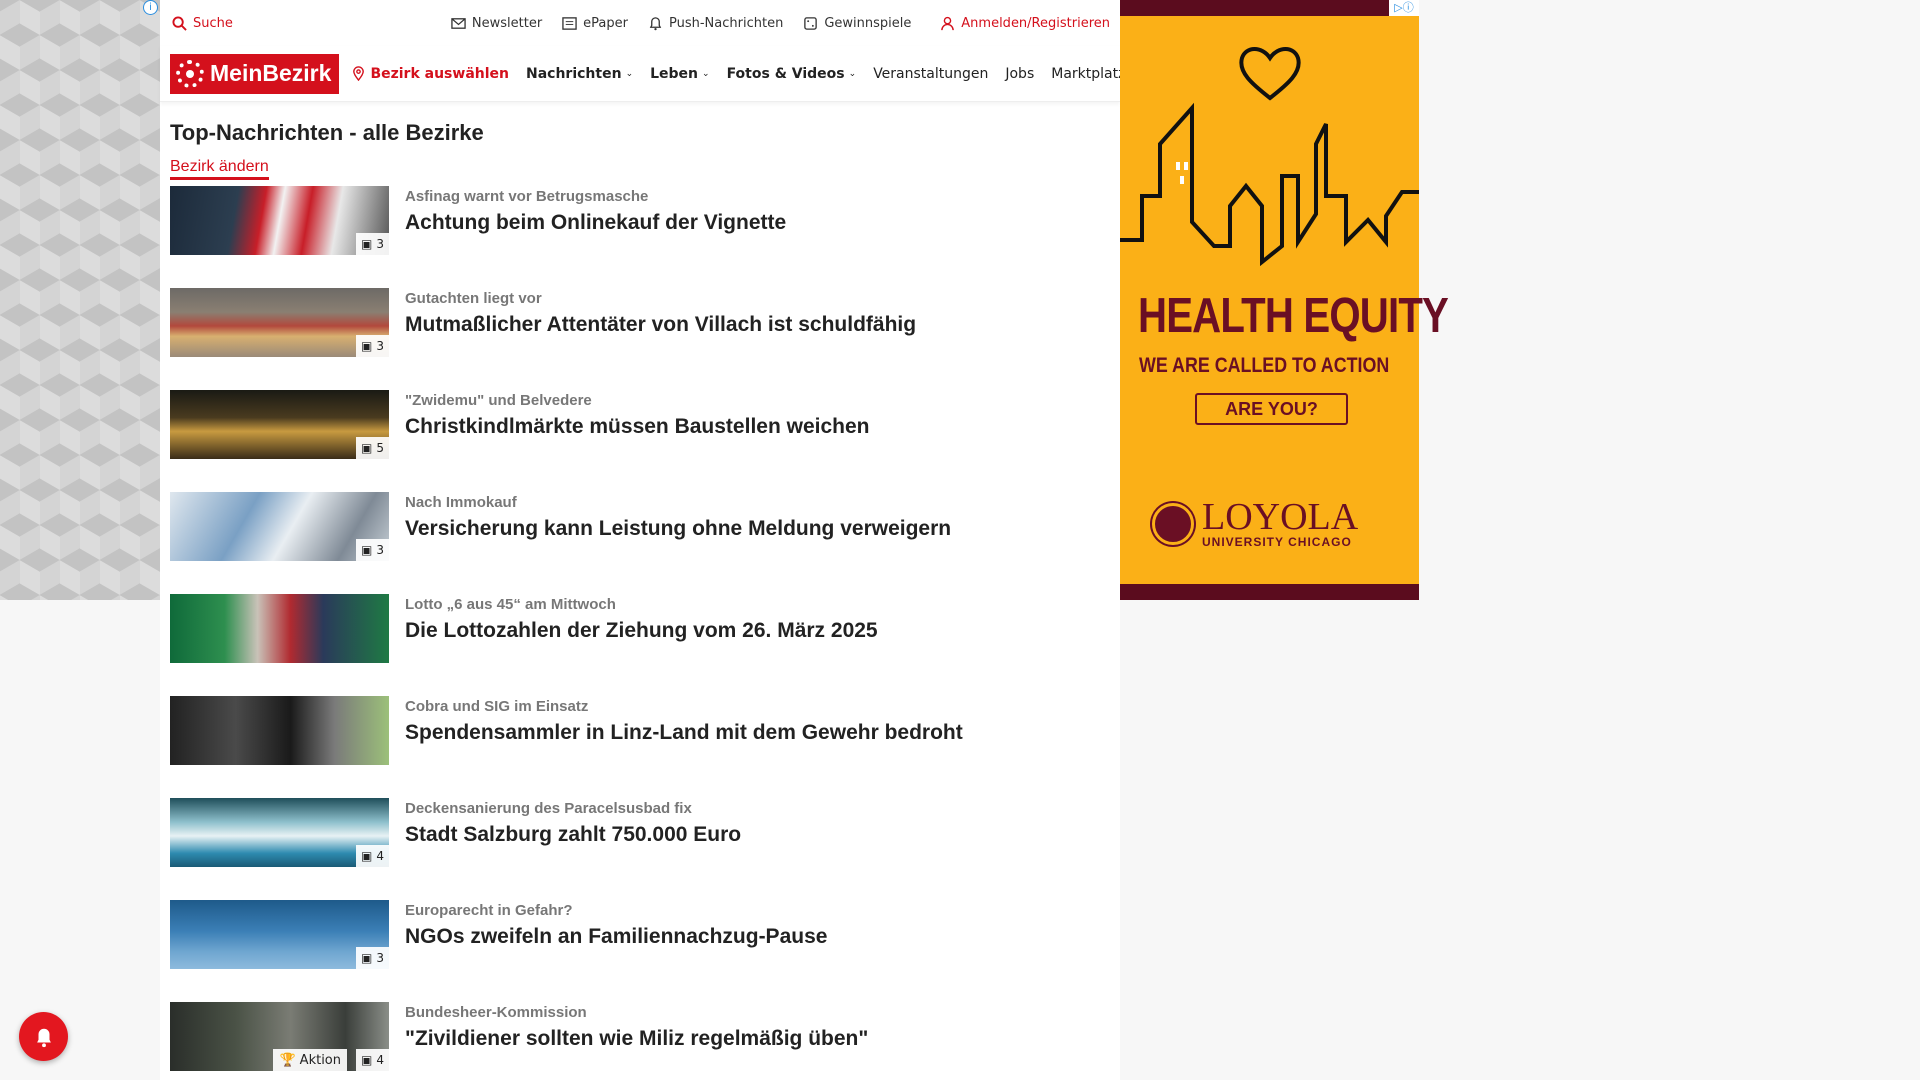 This screenshot has height=1080, width=1920. I want to click on nav-jobs: Jobs, so click(1019, 74).